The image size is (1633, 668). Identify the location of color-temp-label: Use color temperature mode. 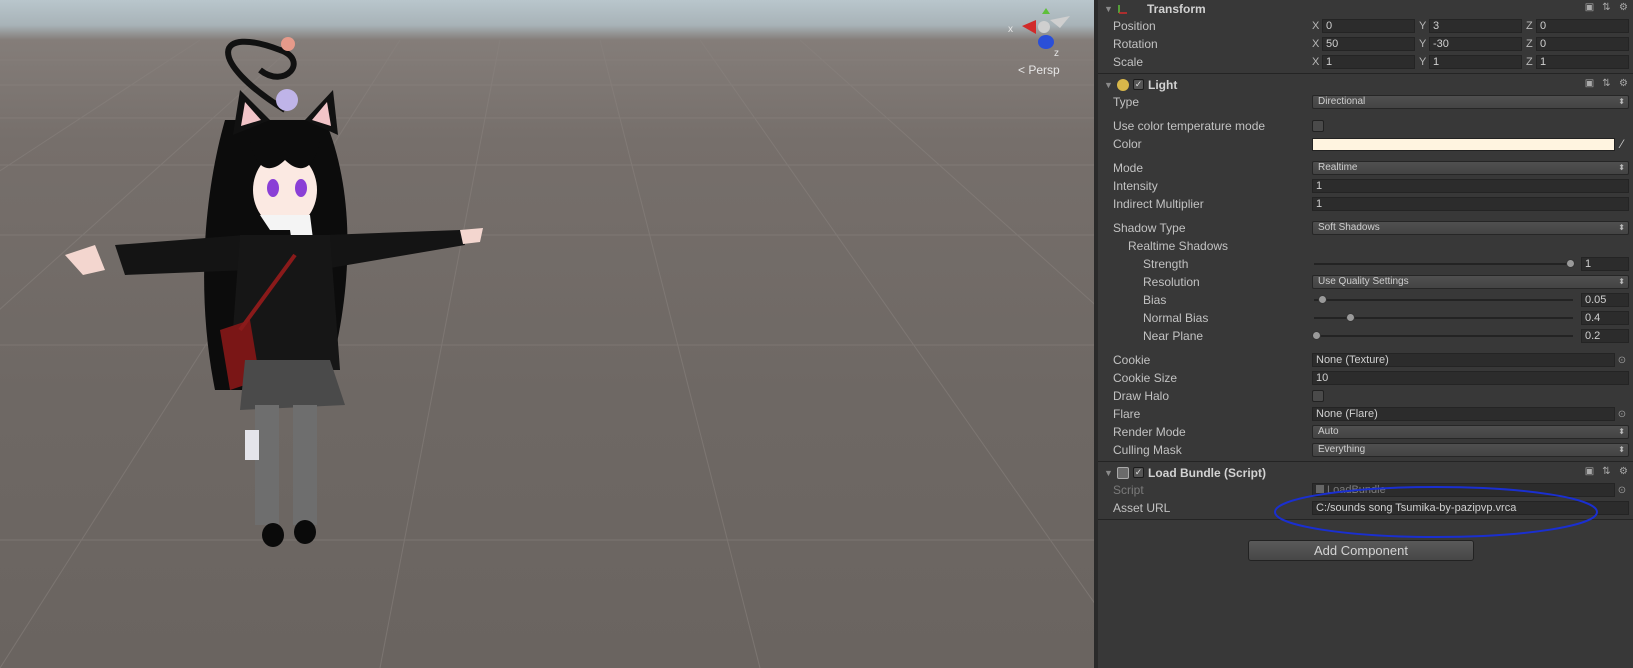
(1189, 126).